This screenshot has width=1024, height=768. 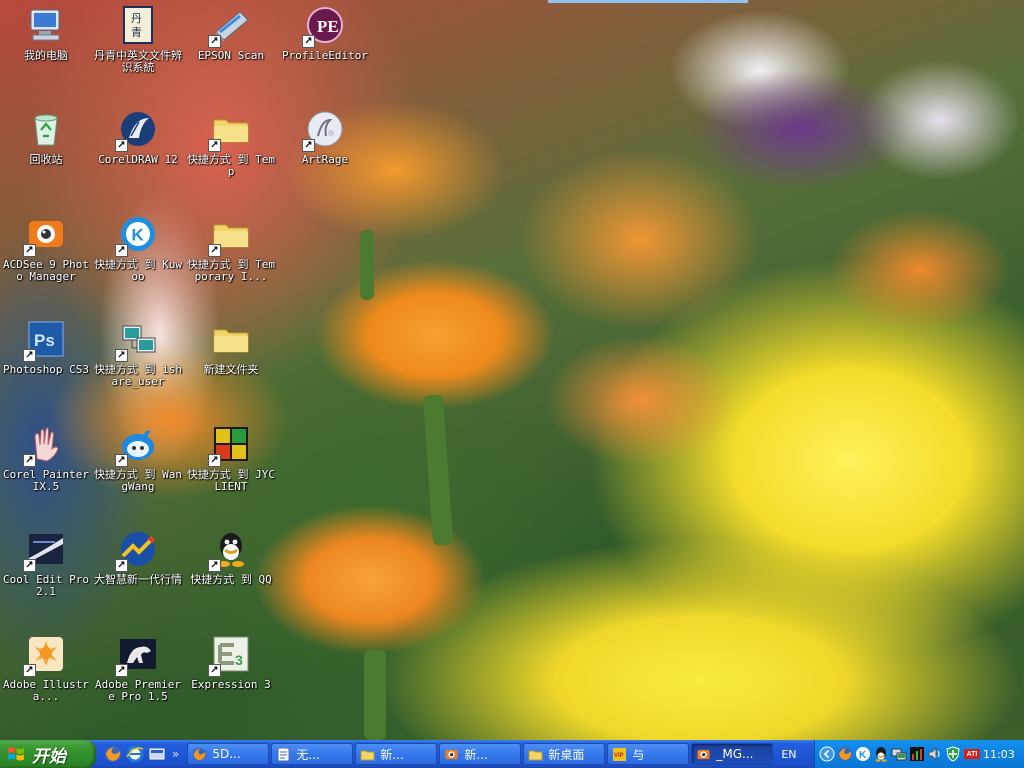 I want to click on clock: 11:03, so click(x=999, y=754).